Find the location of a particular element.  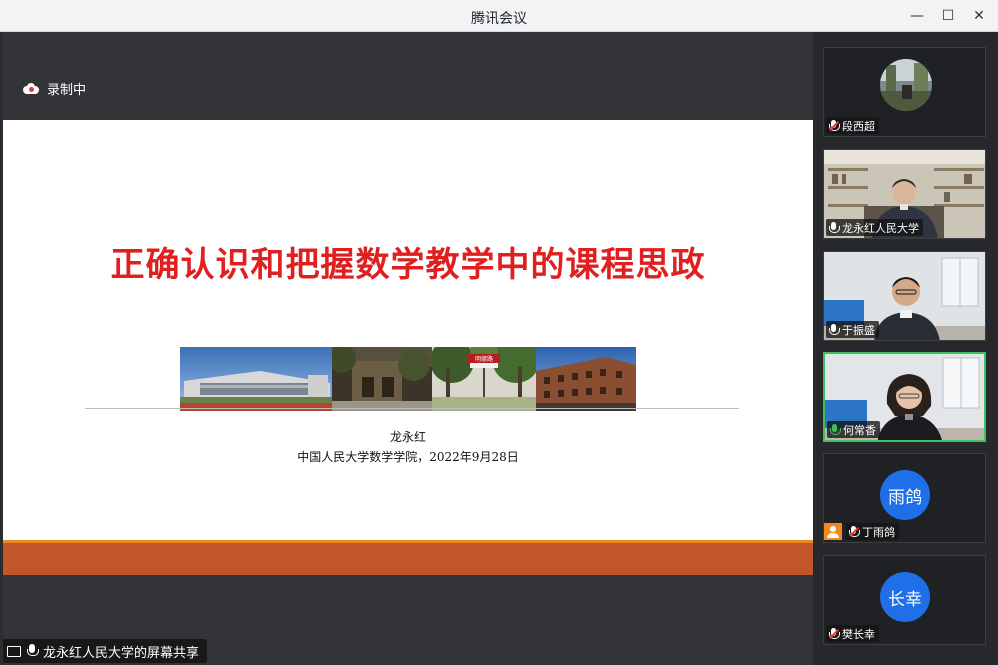

slide-author: 龙永红 is located at coordinates (407, 437).